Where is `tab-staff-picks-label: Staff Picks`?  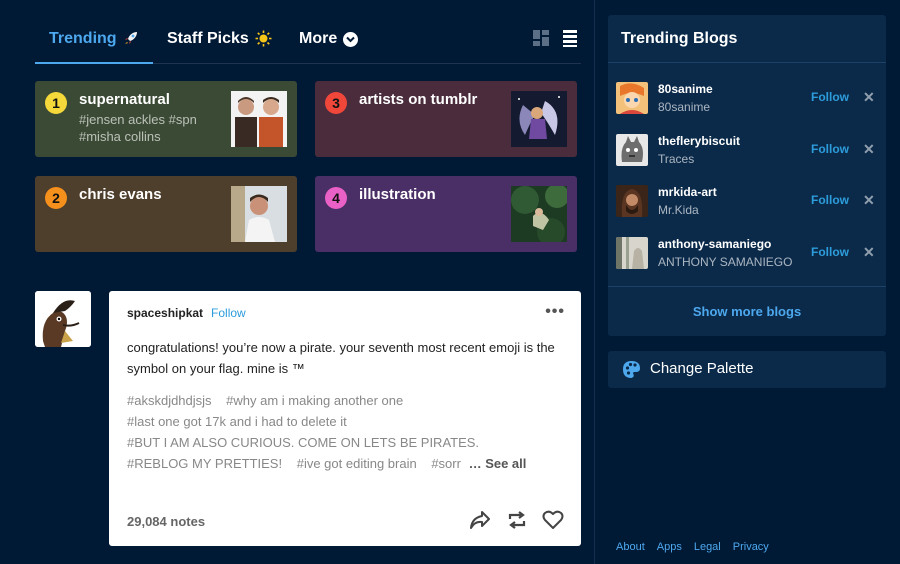
tab-staff-picks-label: Staff Picks is located at coordinates (208, 38).